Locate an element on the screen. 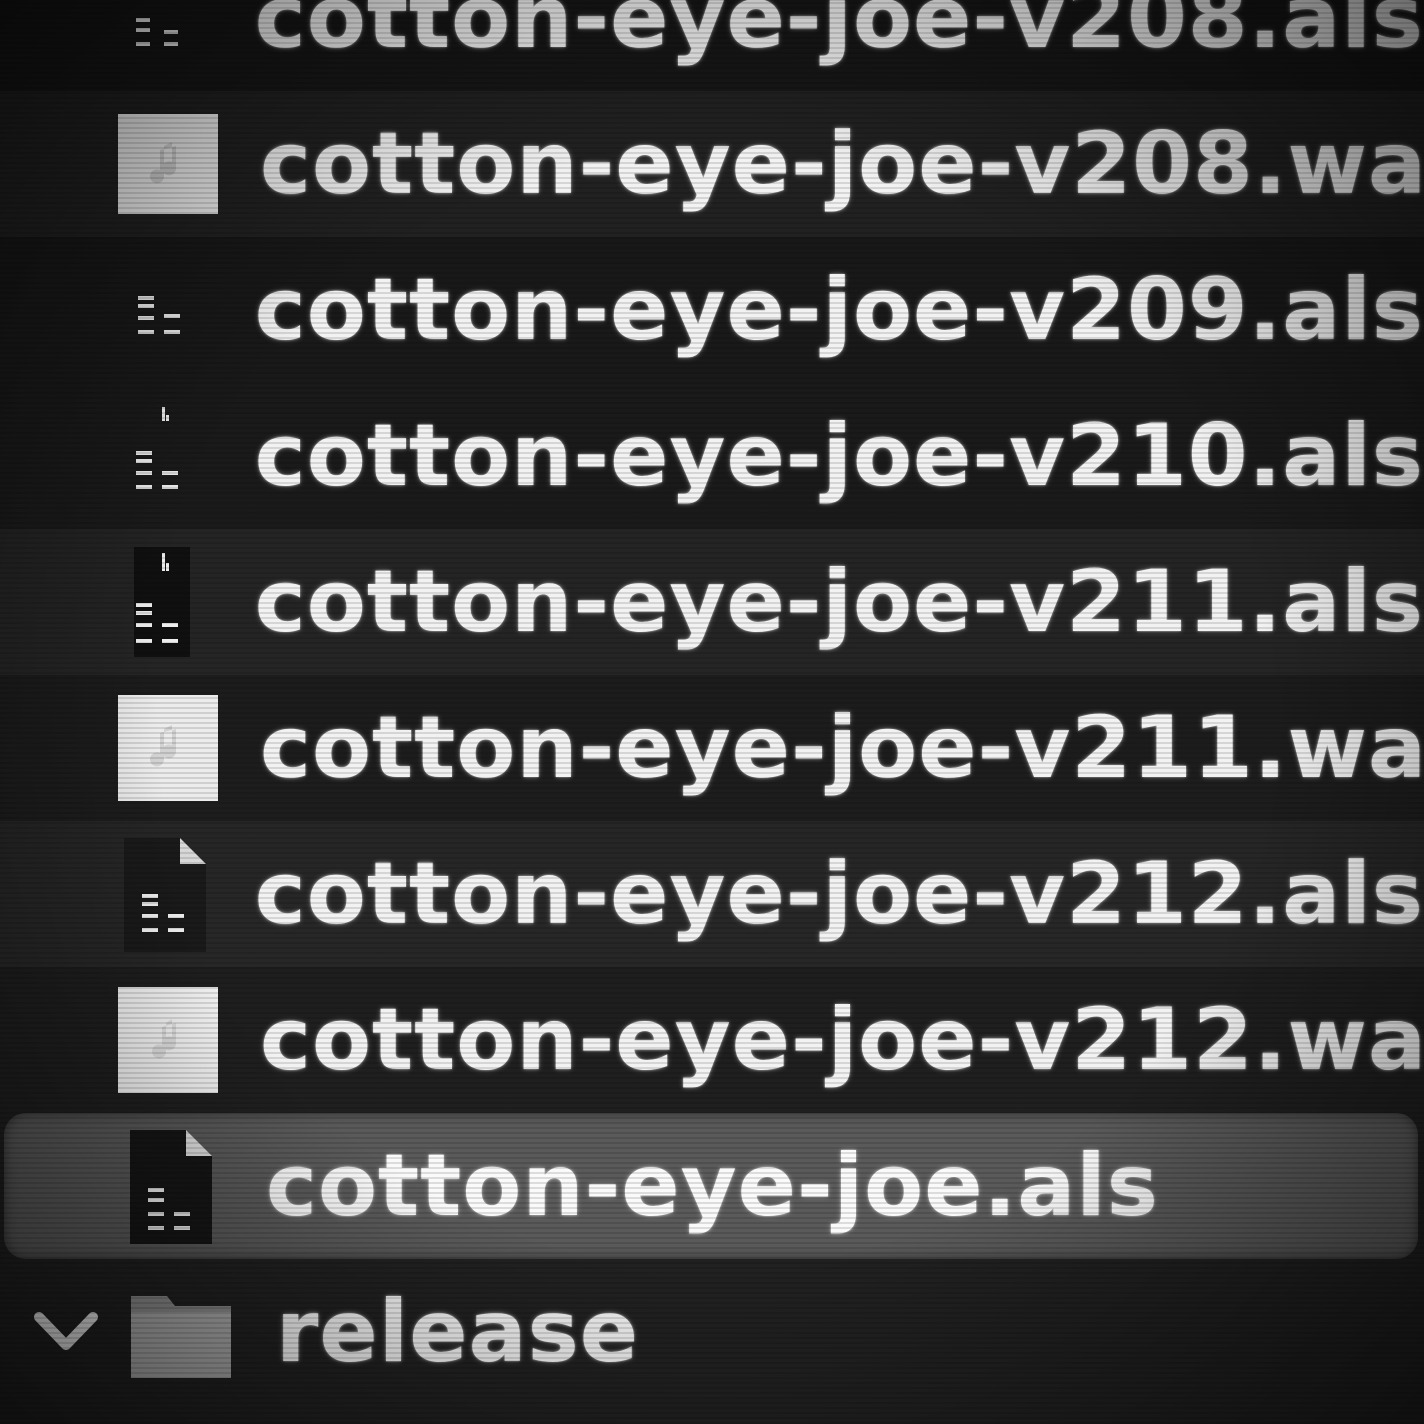 The height and width of the screenshot is (1424, 1424). file-name: cotton-eye-joe.als is located at coordinates (712, 1186).